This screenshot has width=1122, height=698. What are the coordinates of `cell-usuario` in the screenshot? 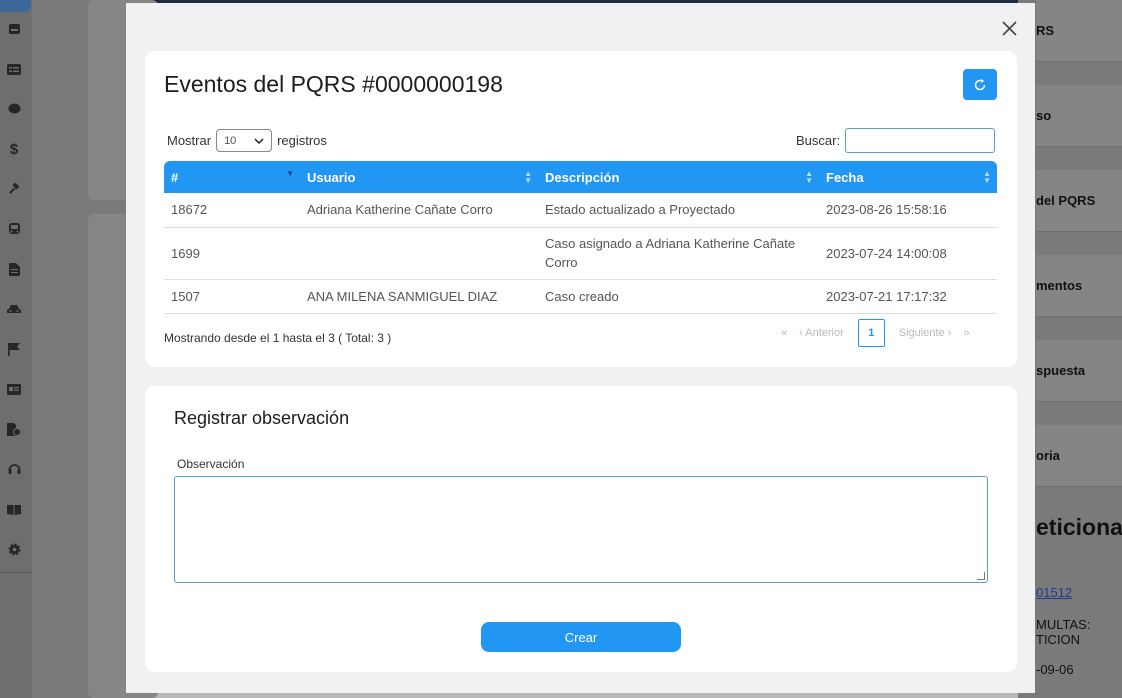 It's located at (419, 253).